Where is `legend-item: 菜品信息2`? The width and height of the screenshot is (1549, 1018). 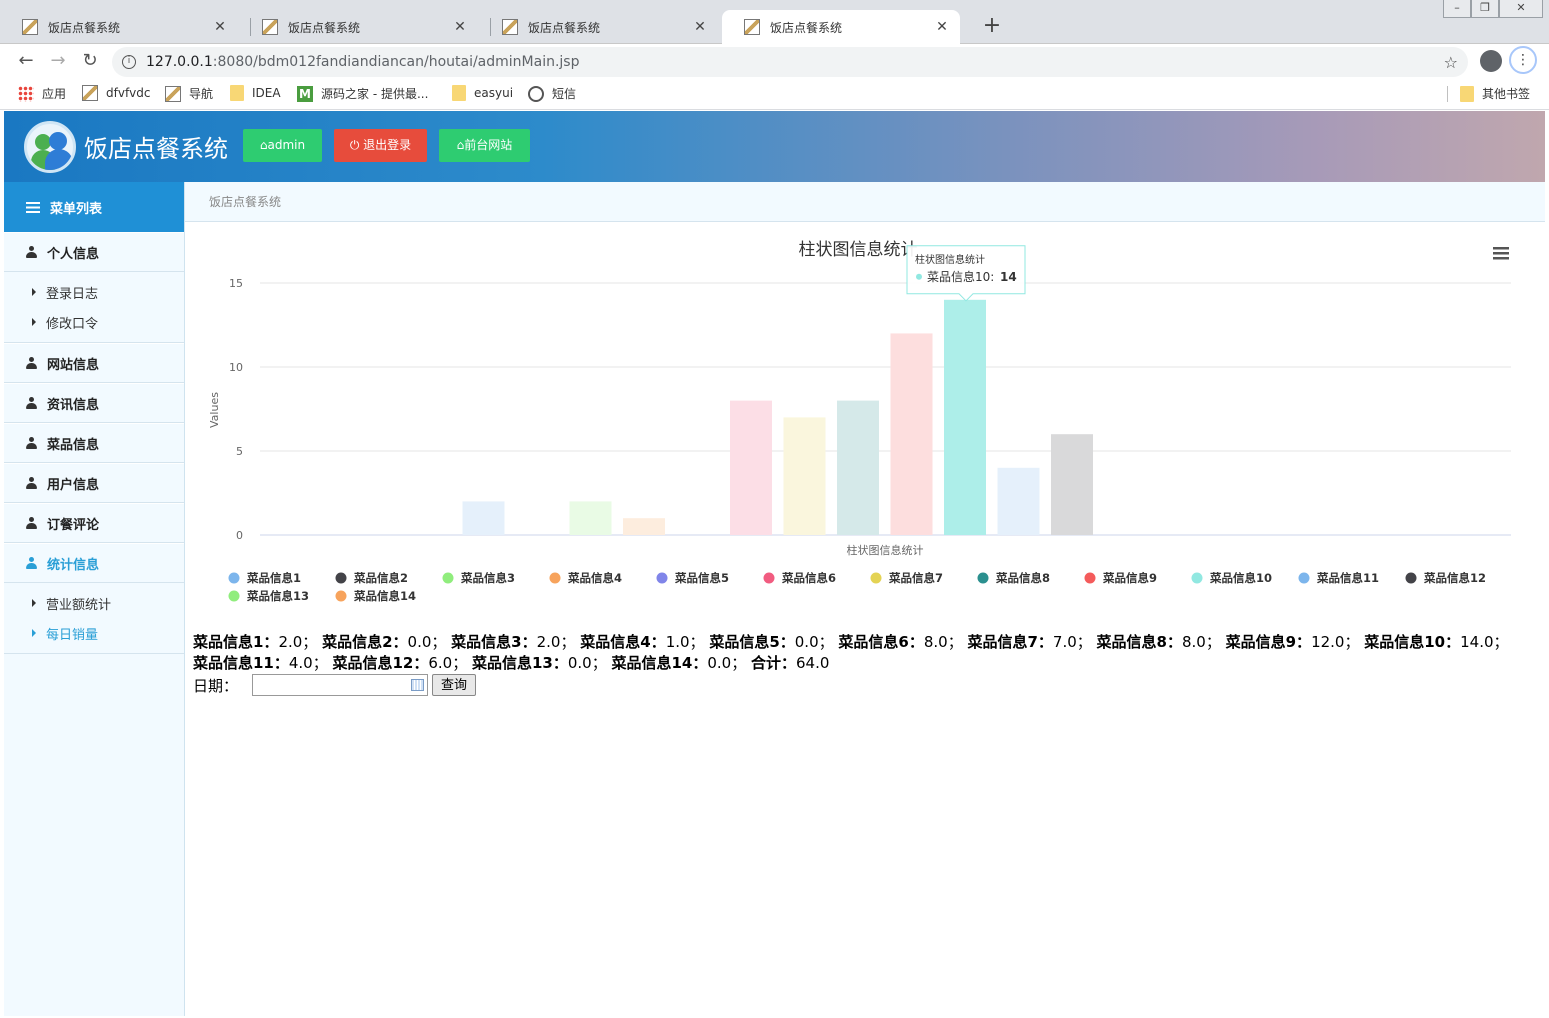 legend-item: 菜品信息2 is located at coordinates (380, 578).